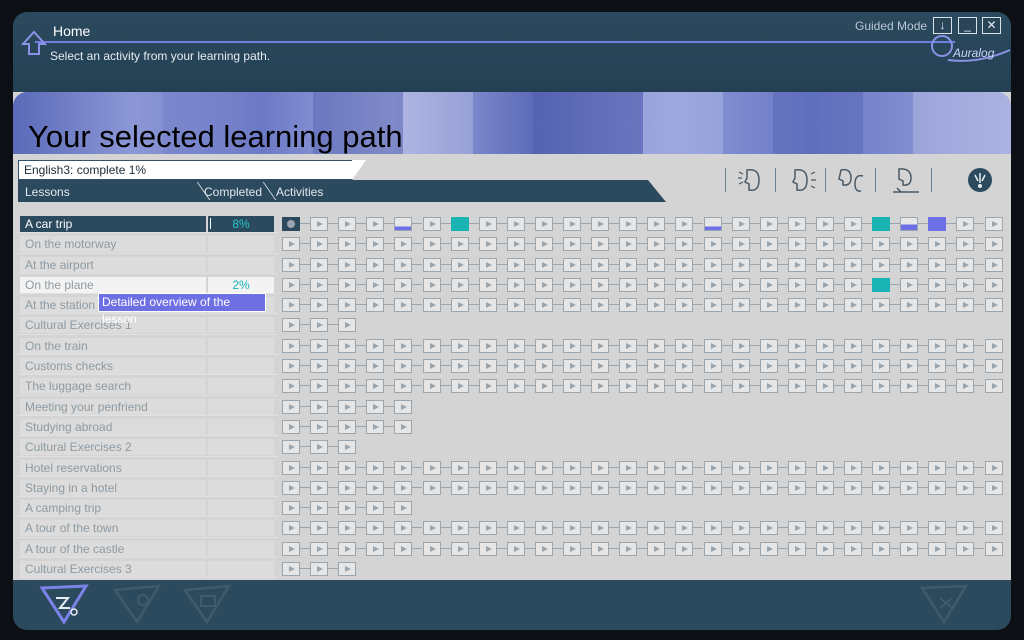 The image size is (1024, 640). I want to click on listen-icon, so click(752, 180).